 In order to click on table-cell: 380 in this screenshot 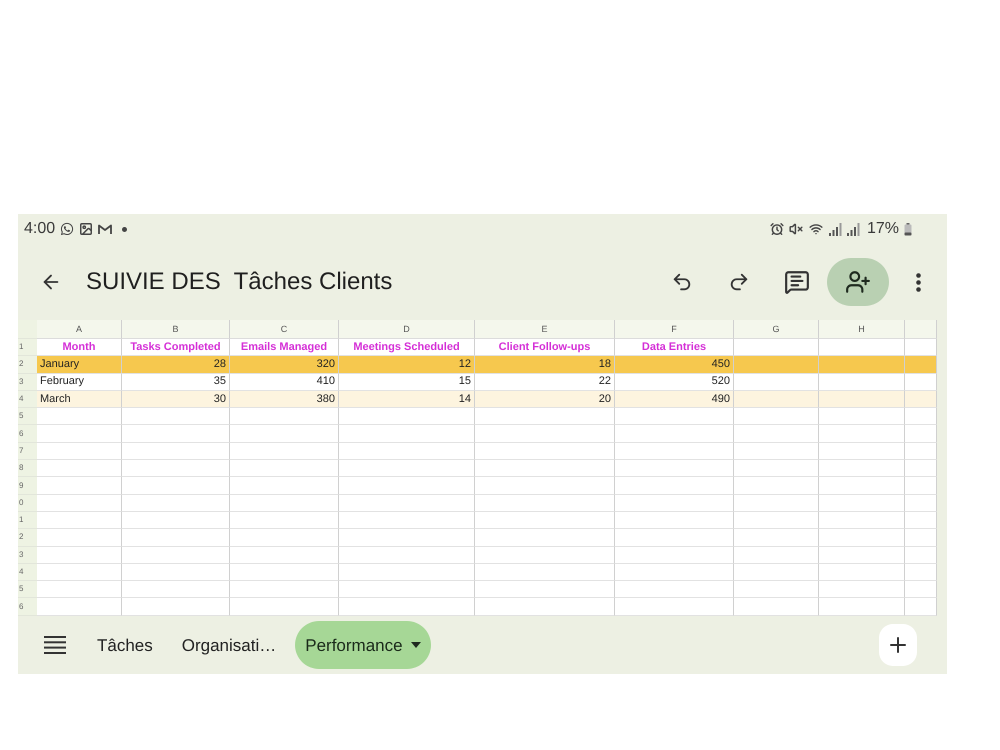, I will do `click(284, 399)`.